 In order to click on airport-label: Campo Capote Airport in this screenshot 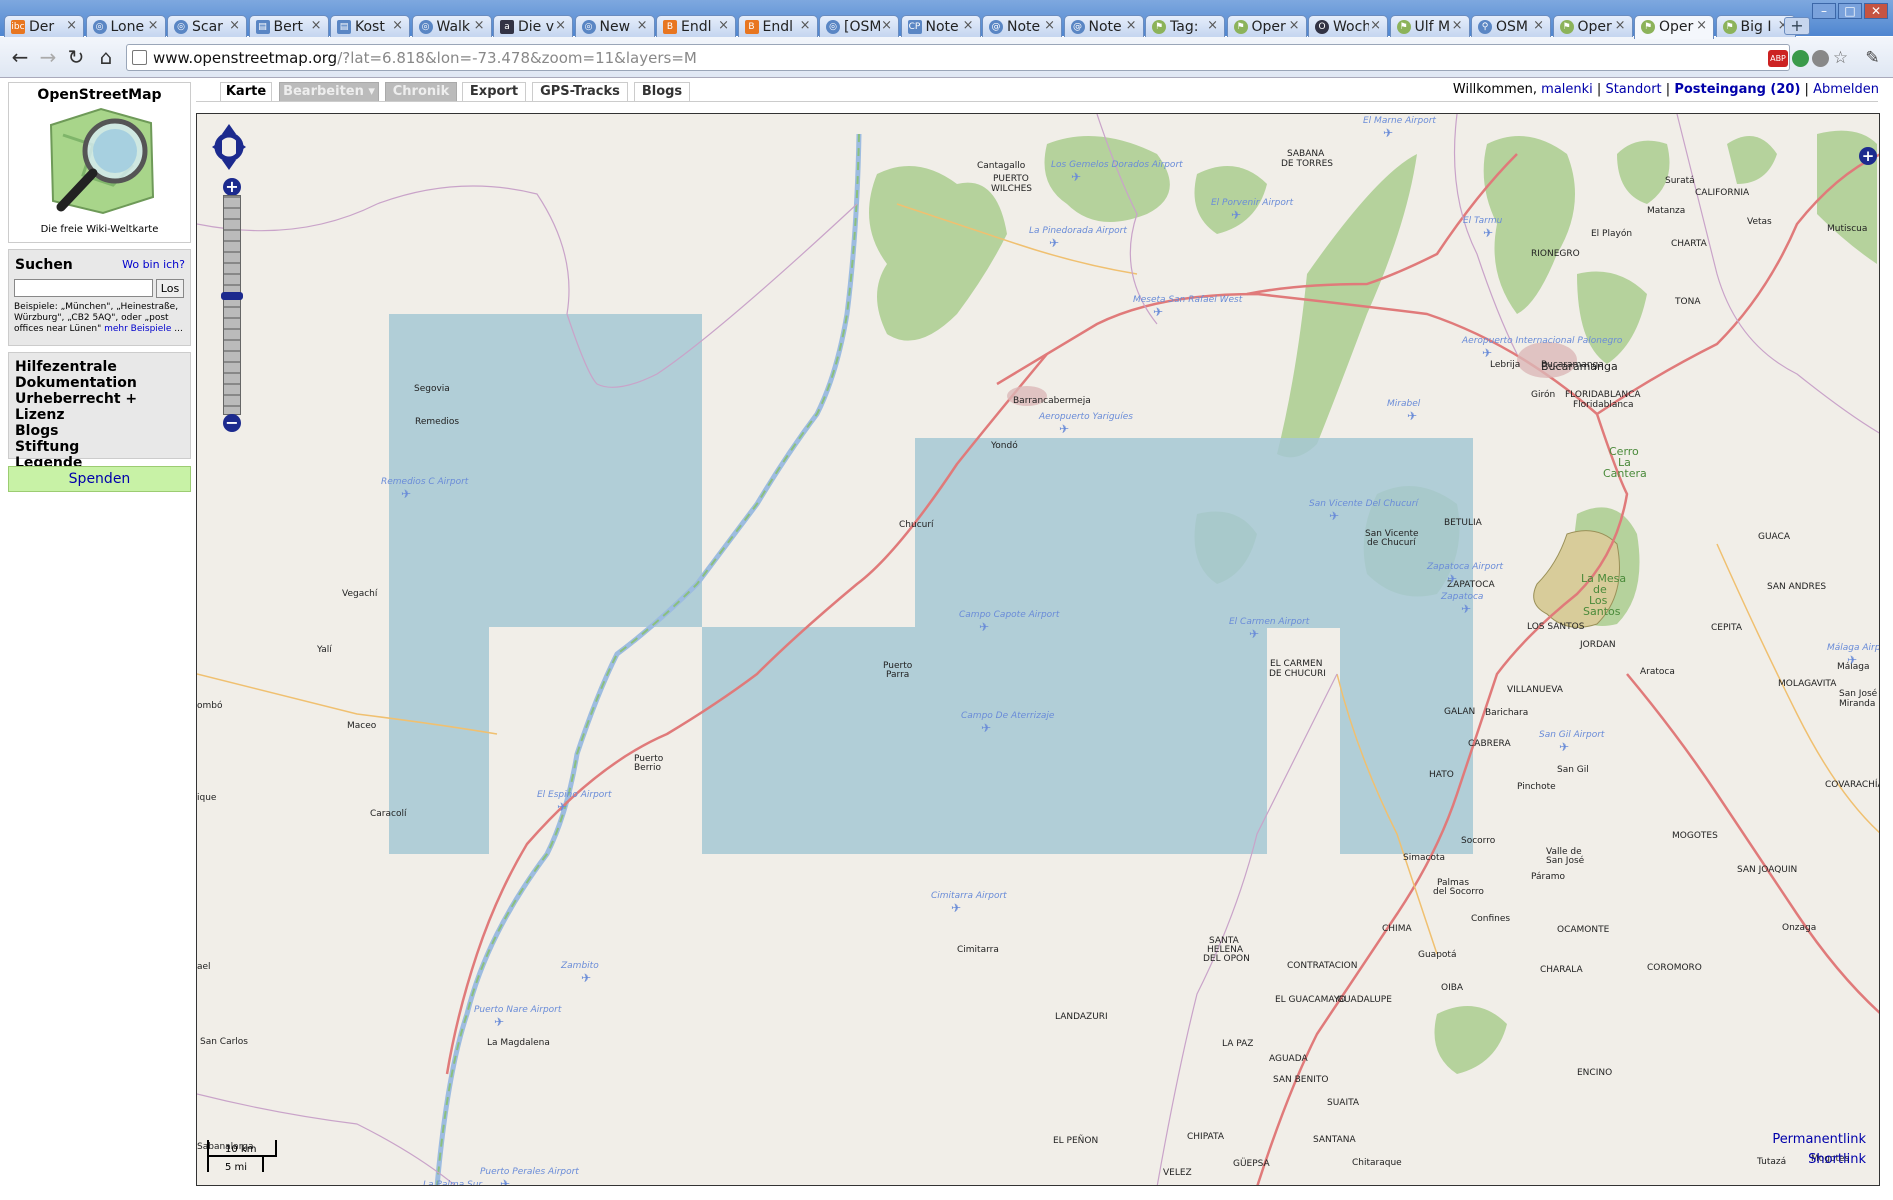, I will do `click(1009, 615)`.